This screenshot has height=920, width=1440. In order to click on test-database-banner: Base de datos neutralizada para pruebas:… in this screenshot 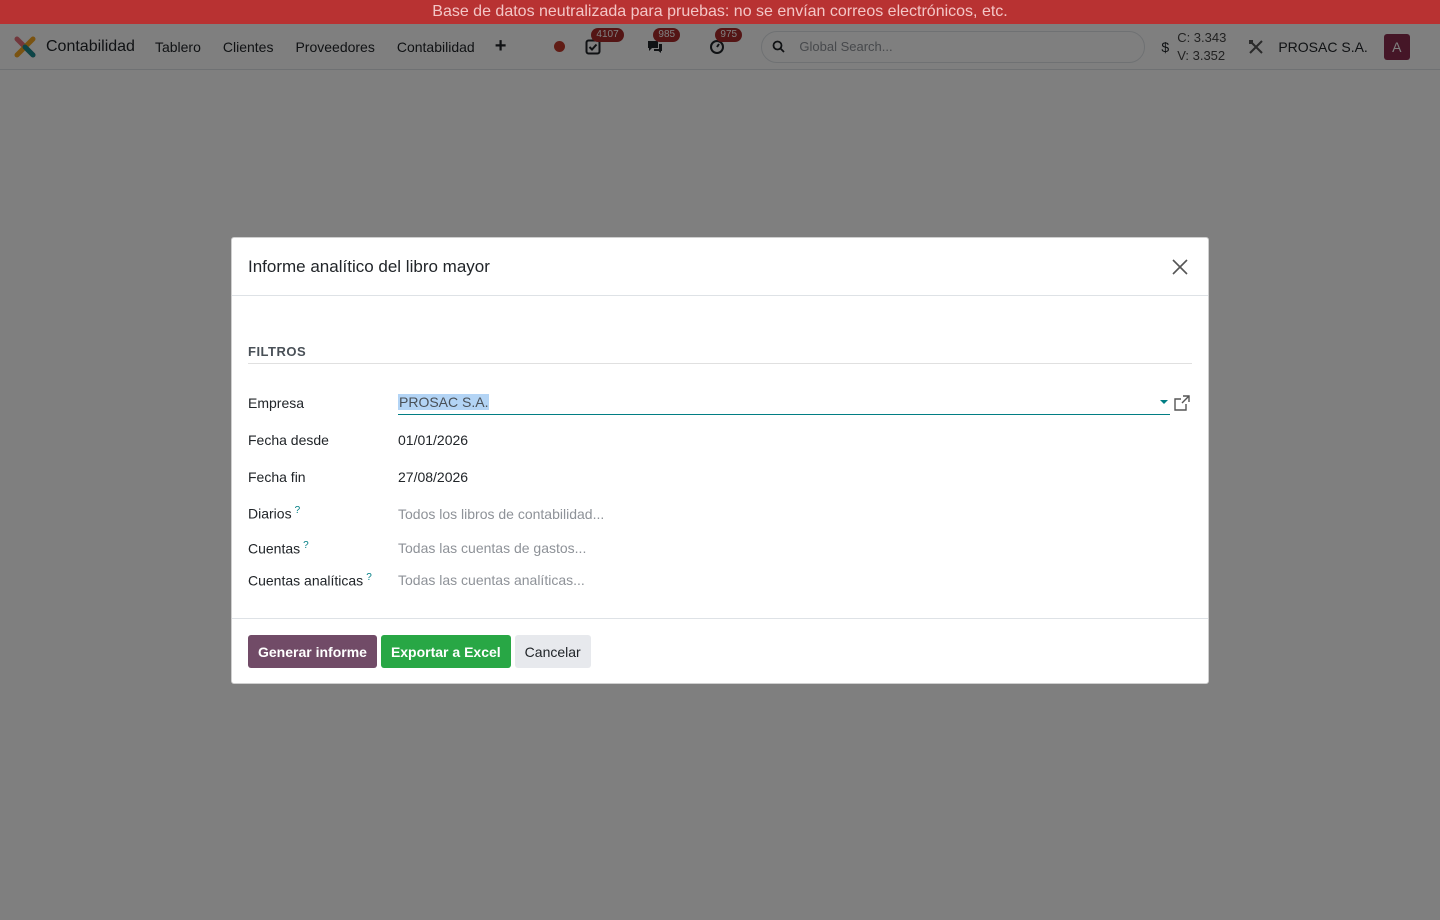, I will do `click(720, 12)`.